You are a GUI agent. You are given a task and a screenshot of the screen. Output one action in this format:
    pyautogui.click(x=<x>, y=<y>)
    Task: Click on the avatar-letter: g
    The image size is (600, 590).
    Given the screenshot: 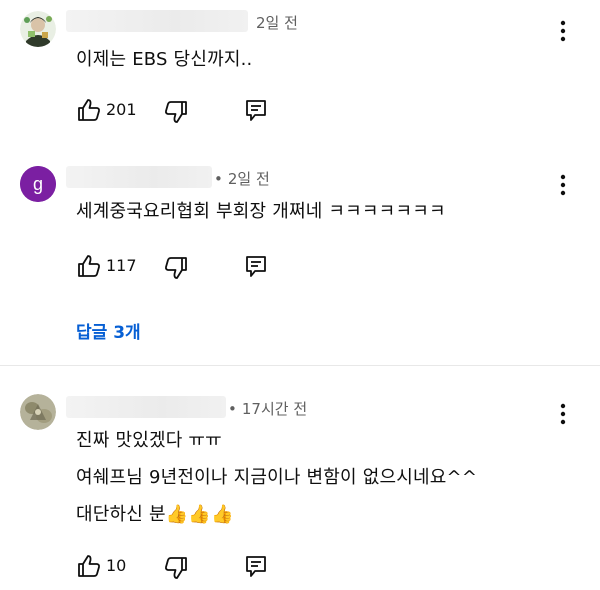 What is the action you would take?
    pyautogui.click(x=38, y=184)
    